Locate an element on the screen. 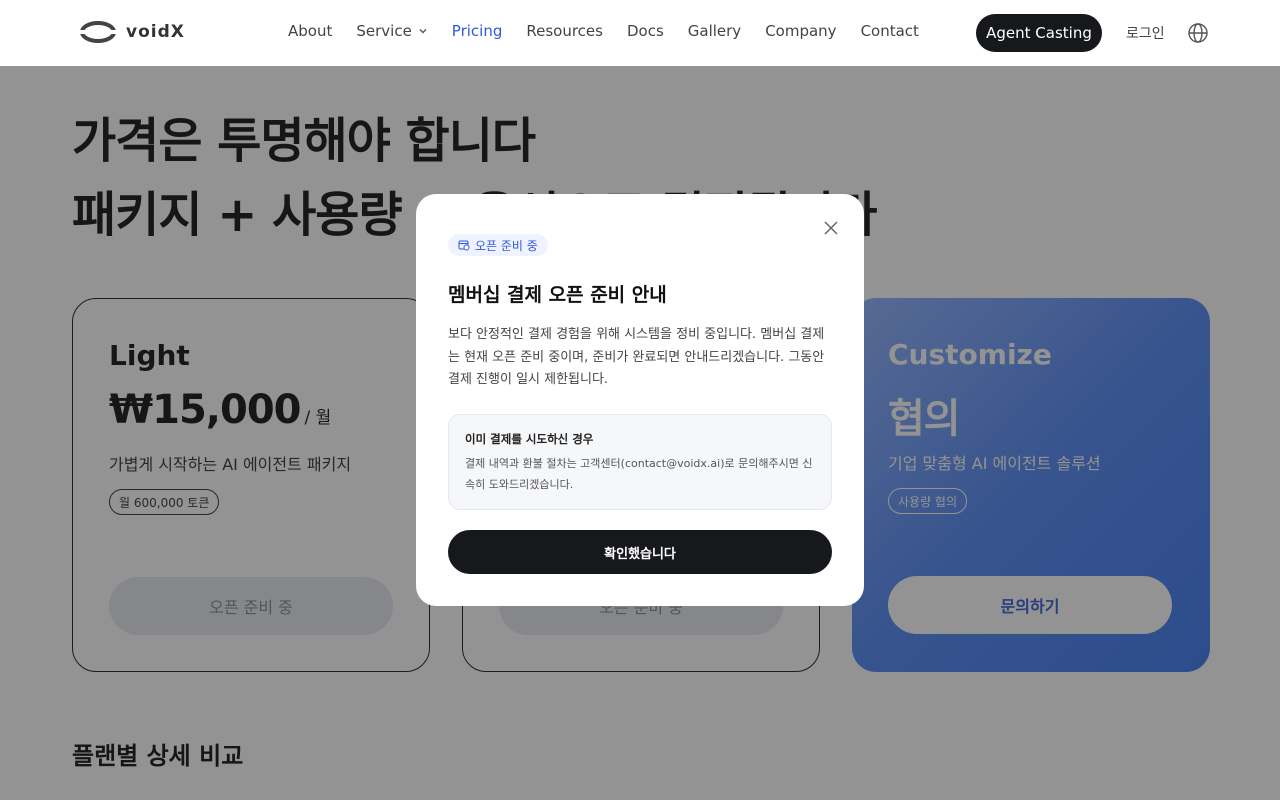  modal-title: 멤버십 결제 오픈 준비 안내 is located at coordinates (557, 295).